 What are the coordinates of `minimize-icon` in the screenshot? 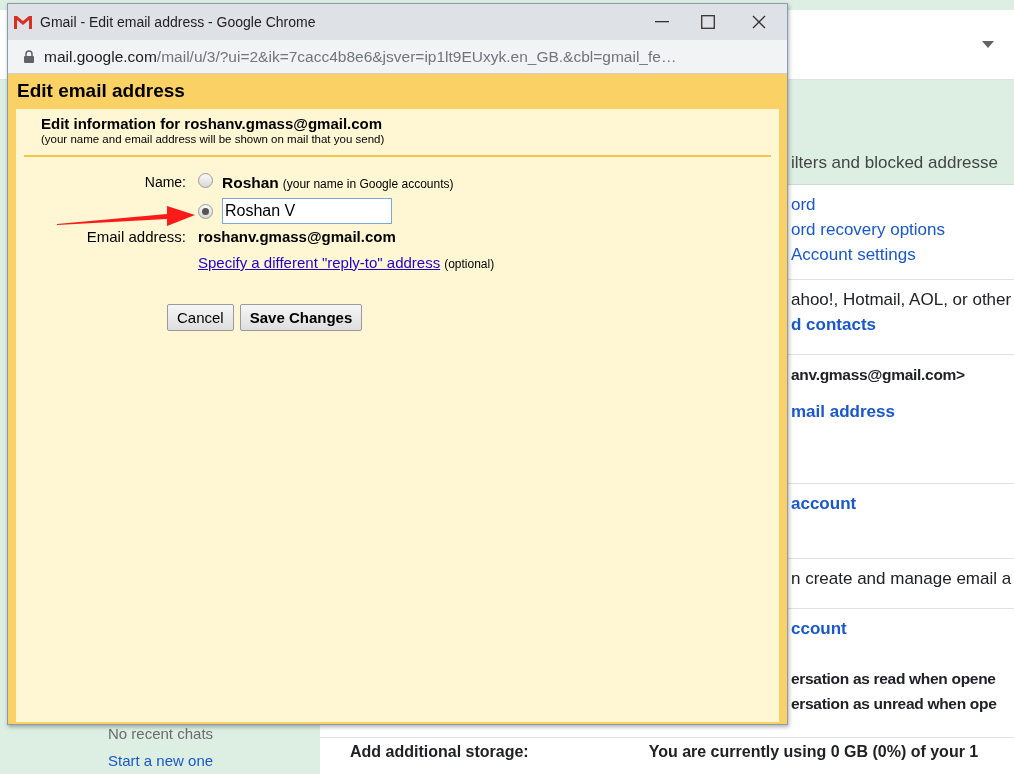 It's located at (662, 22).